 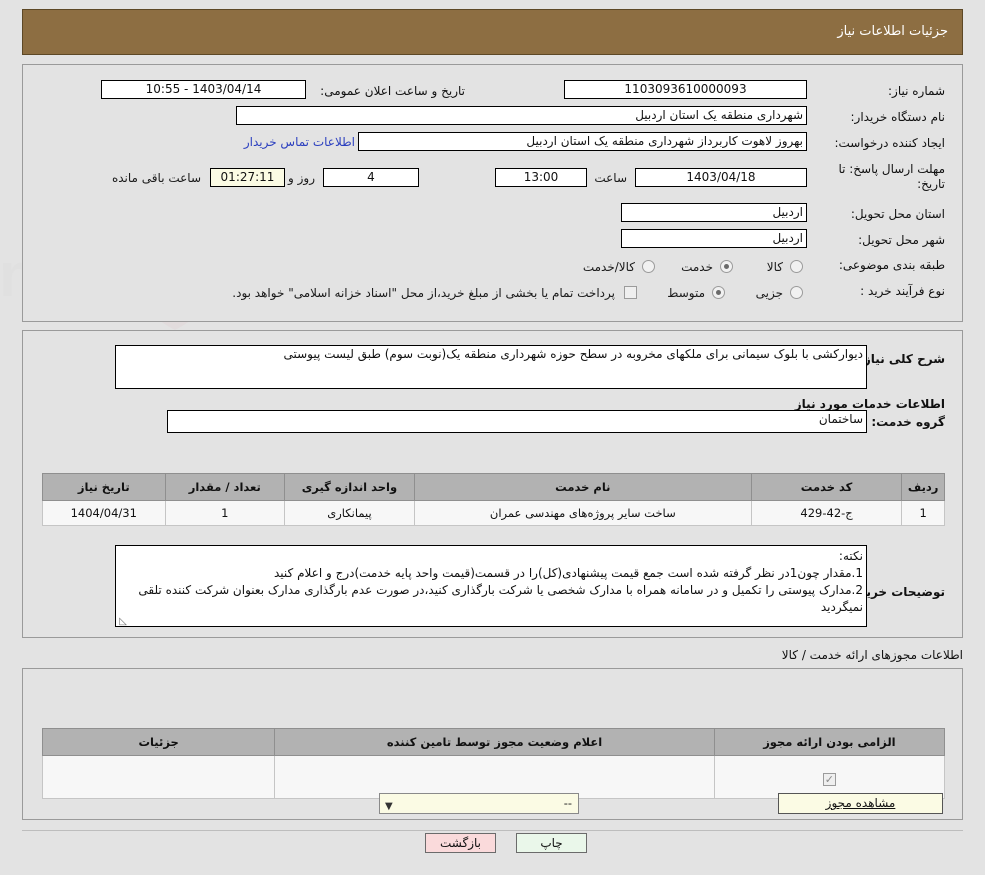 What do you see at coordinates (610, 178) in the screenshot?
I see `label-hour: ساعت` at bounding box center [610, 178].